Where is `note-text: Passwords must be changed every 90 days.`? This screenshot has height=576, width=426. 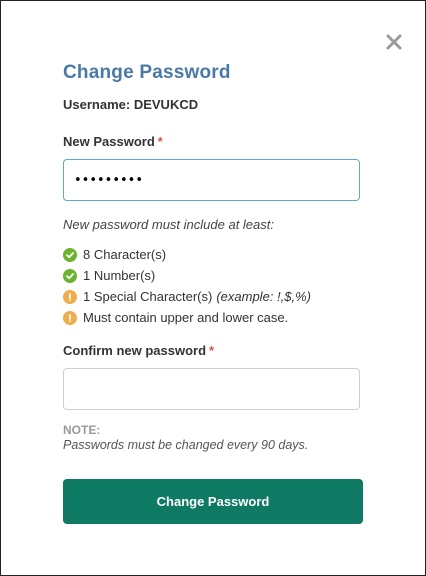
note-text: Passwords must be changed every 90 days. is located at coordinates (186, 445).